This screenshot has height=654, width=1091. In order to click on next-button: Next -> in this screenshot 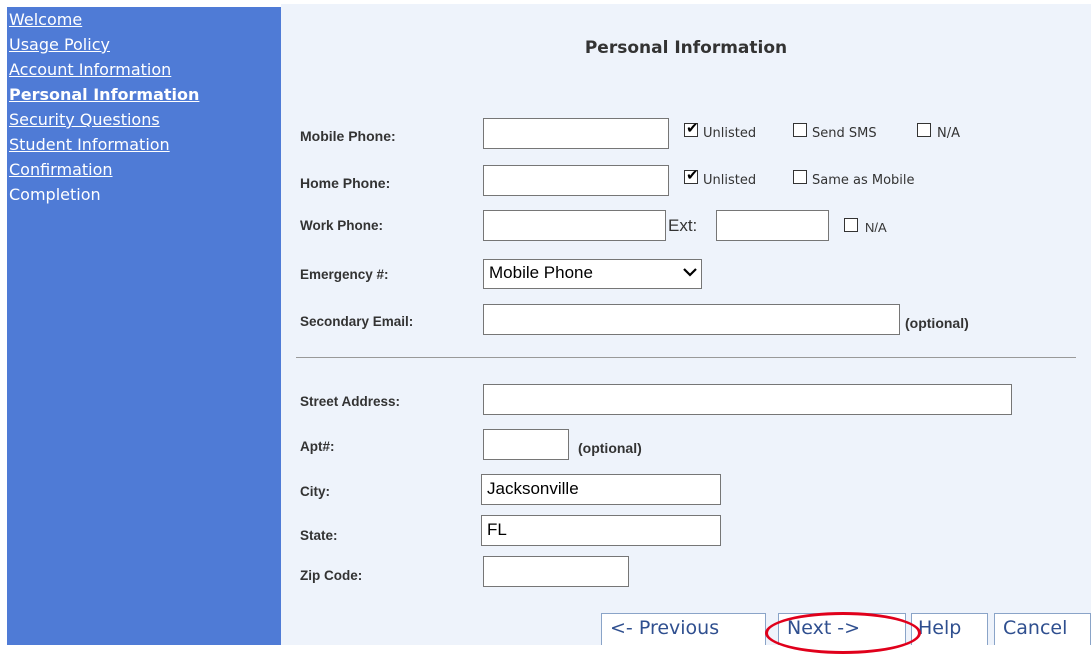, I will do `click(842, 629)`.